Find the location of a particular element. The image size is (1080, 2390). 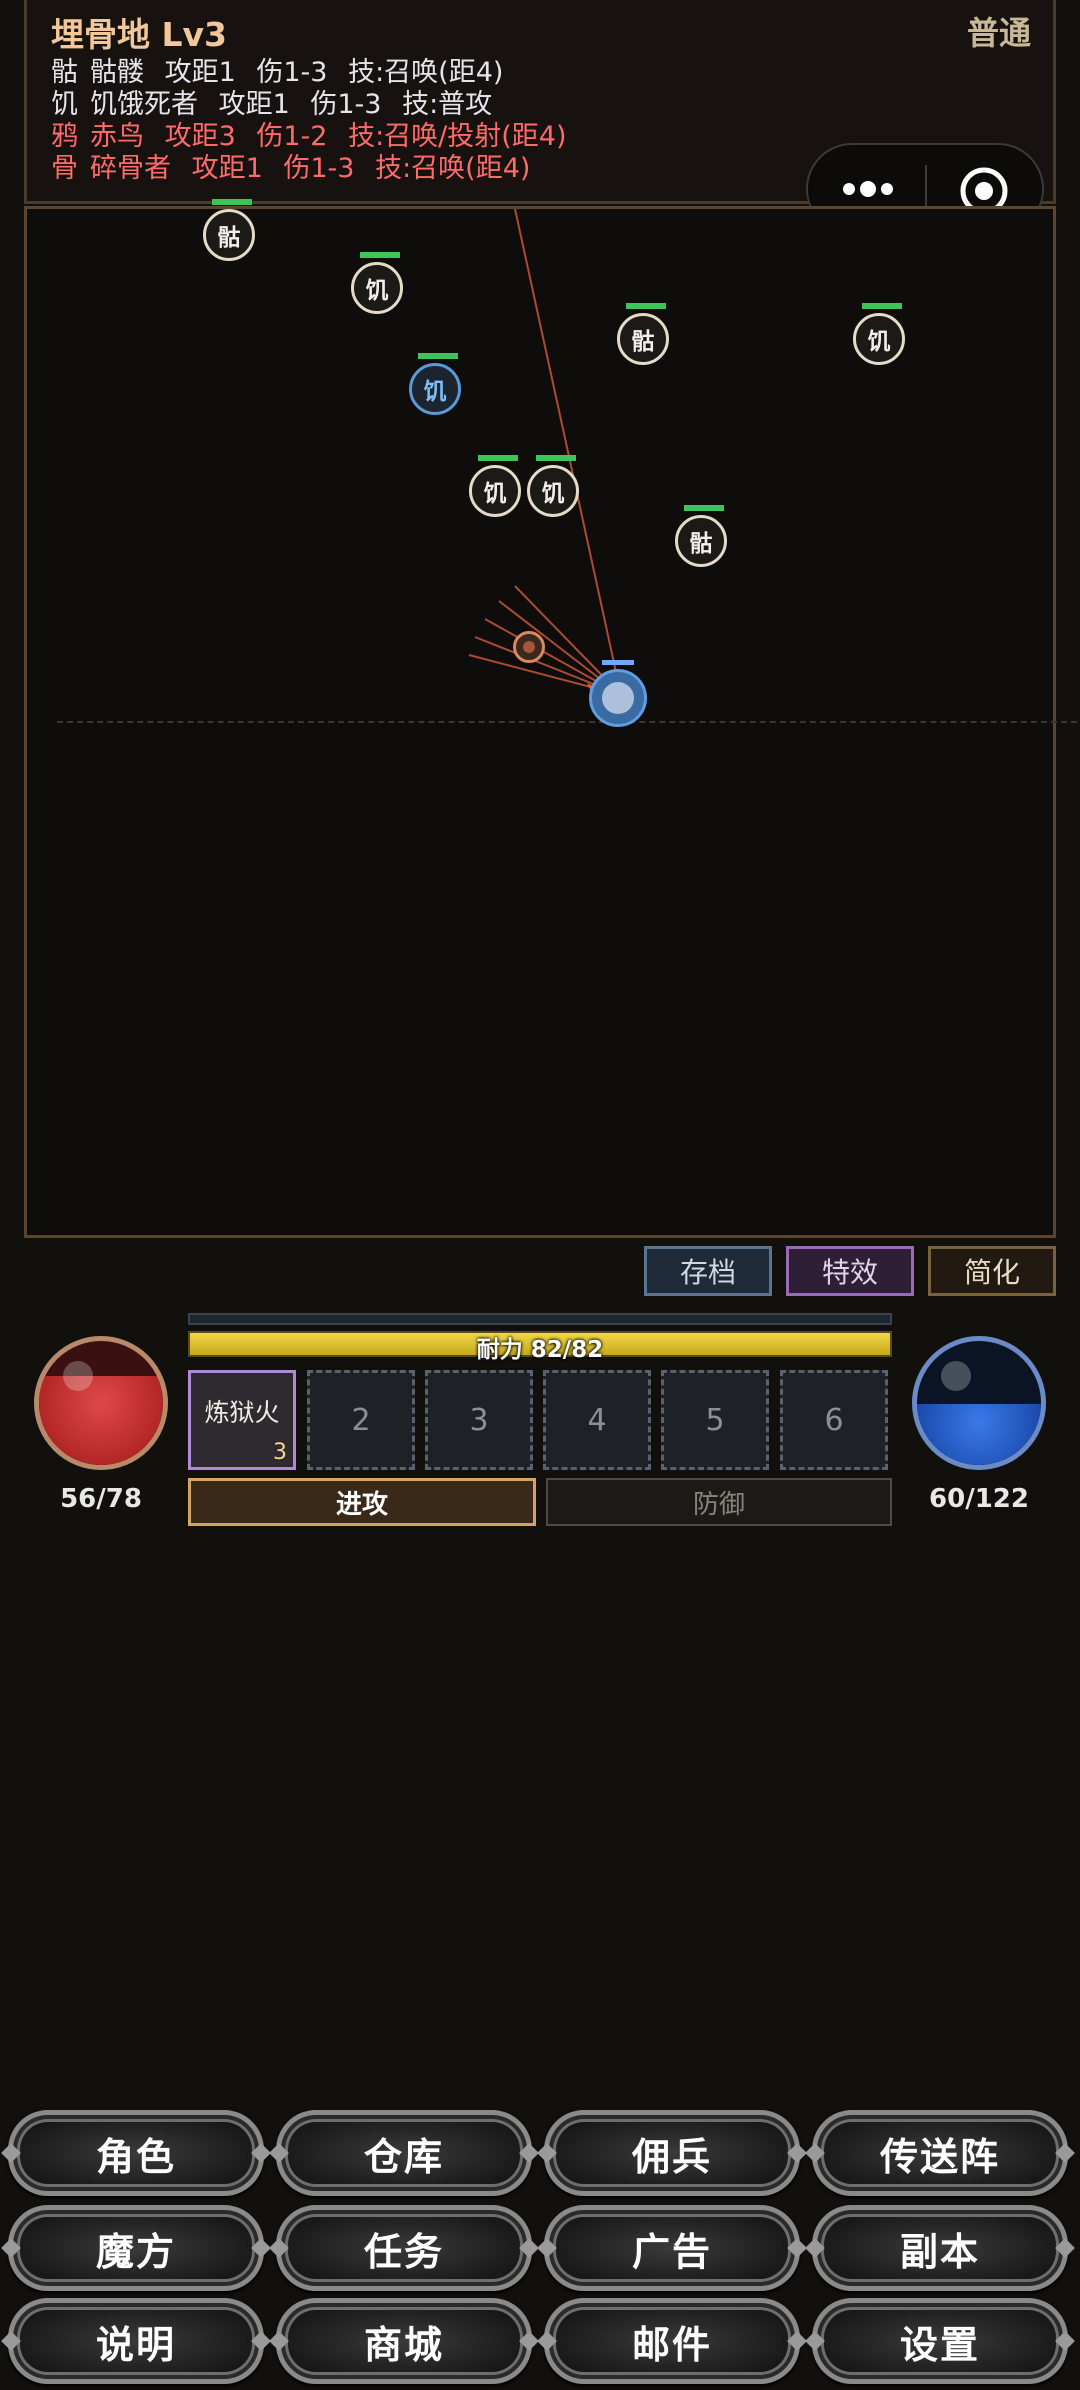

effects-toggle-button: 特效 is located at coordinates (850, 1271).